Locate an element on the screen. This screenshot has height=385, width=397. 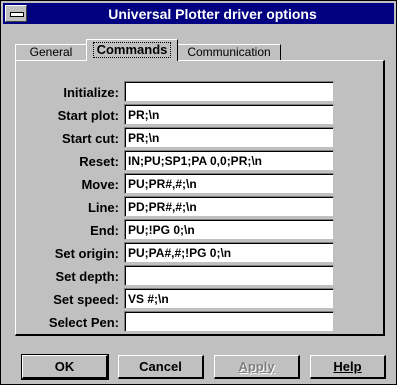
select-pen-row: Select Pen: is located at coordinates (199, 322).